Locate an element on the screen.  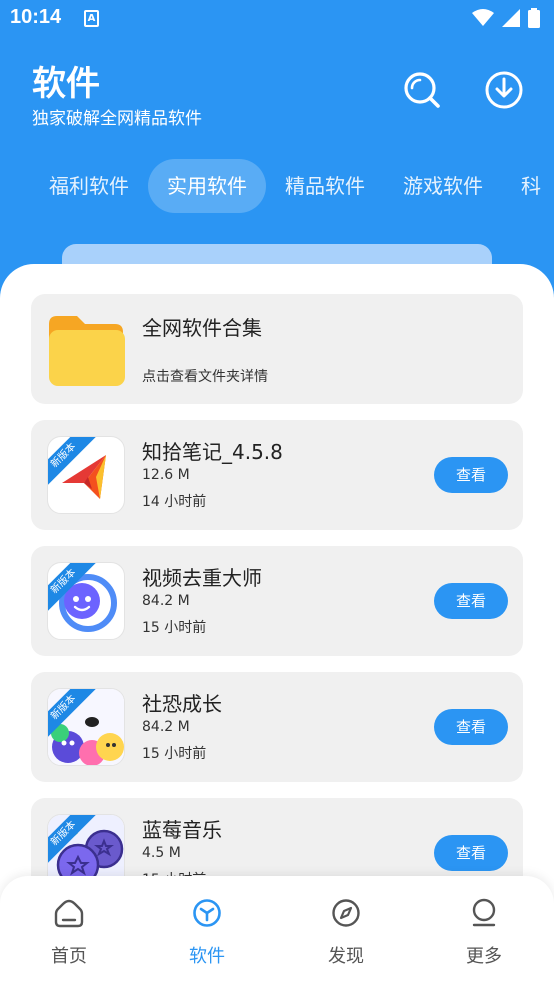
compass-icon is located at coordinates (346, 913).